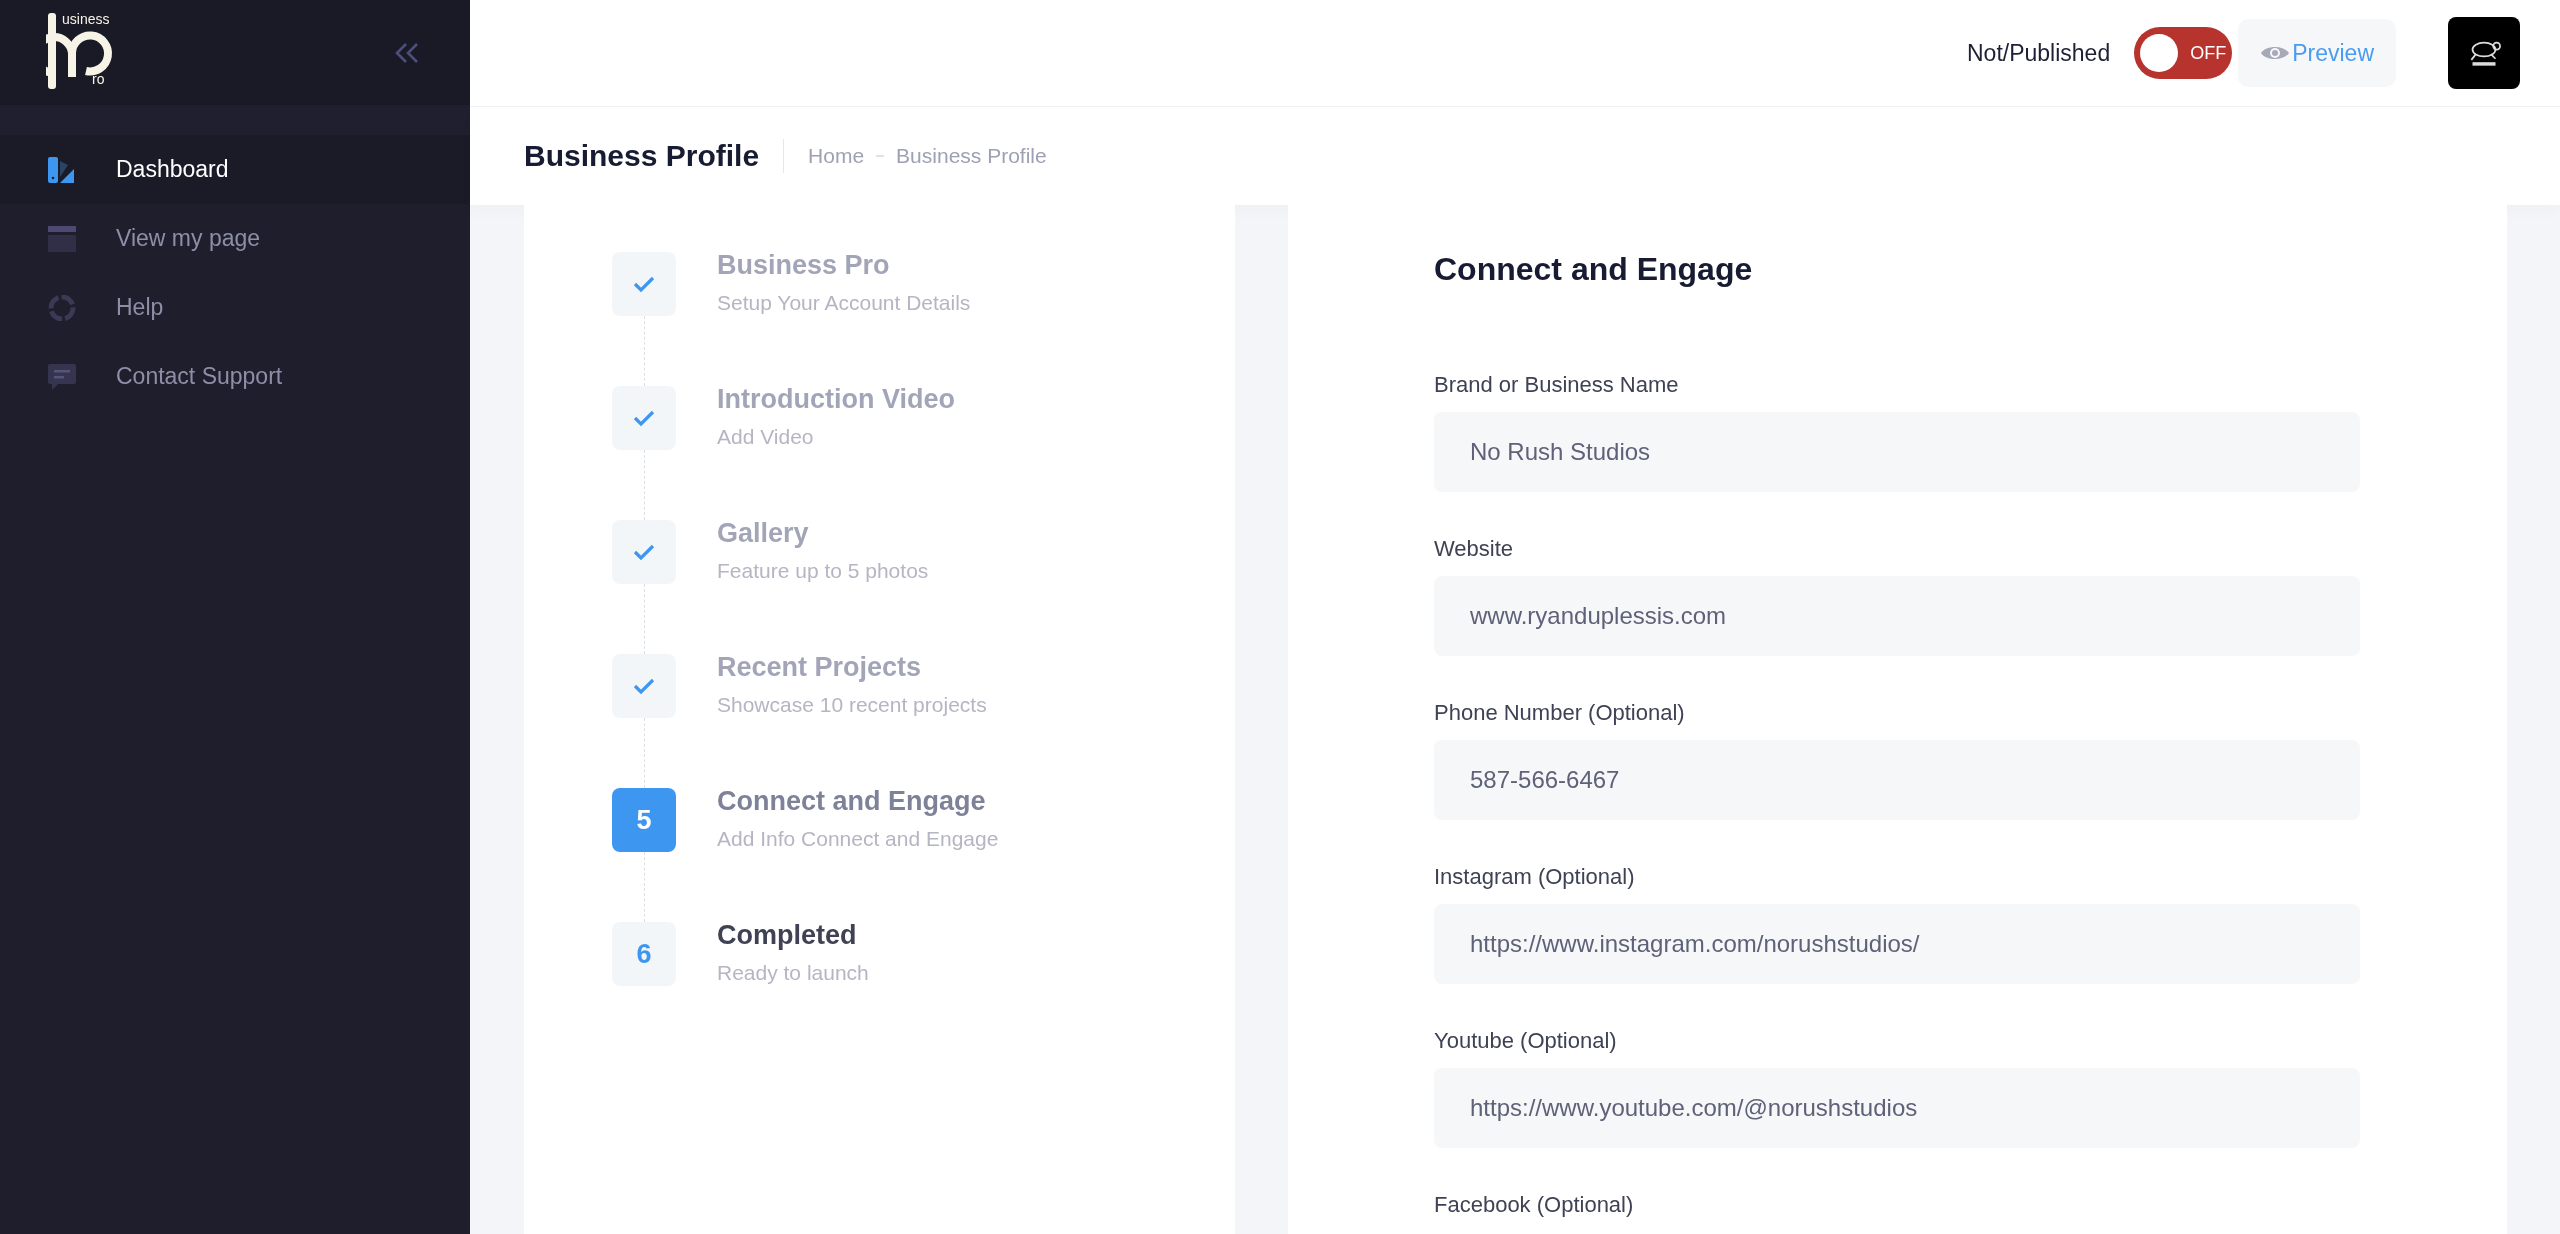 The width and height of the screenshot is (2560, 1234). Describe the element at coordinates (852, 705) in the screenshot. I see `step-subtitle: Showcase 10 recent projects` at that location.